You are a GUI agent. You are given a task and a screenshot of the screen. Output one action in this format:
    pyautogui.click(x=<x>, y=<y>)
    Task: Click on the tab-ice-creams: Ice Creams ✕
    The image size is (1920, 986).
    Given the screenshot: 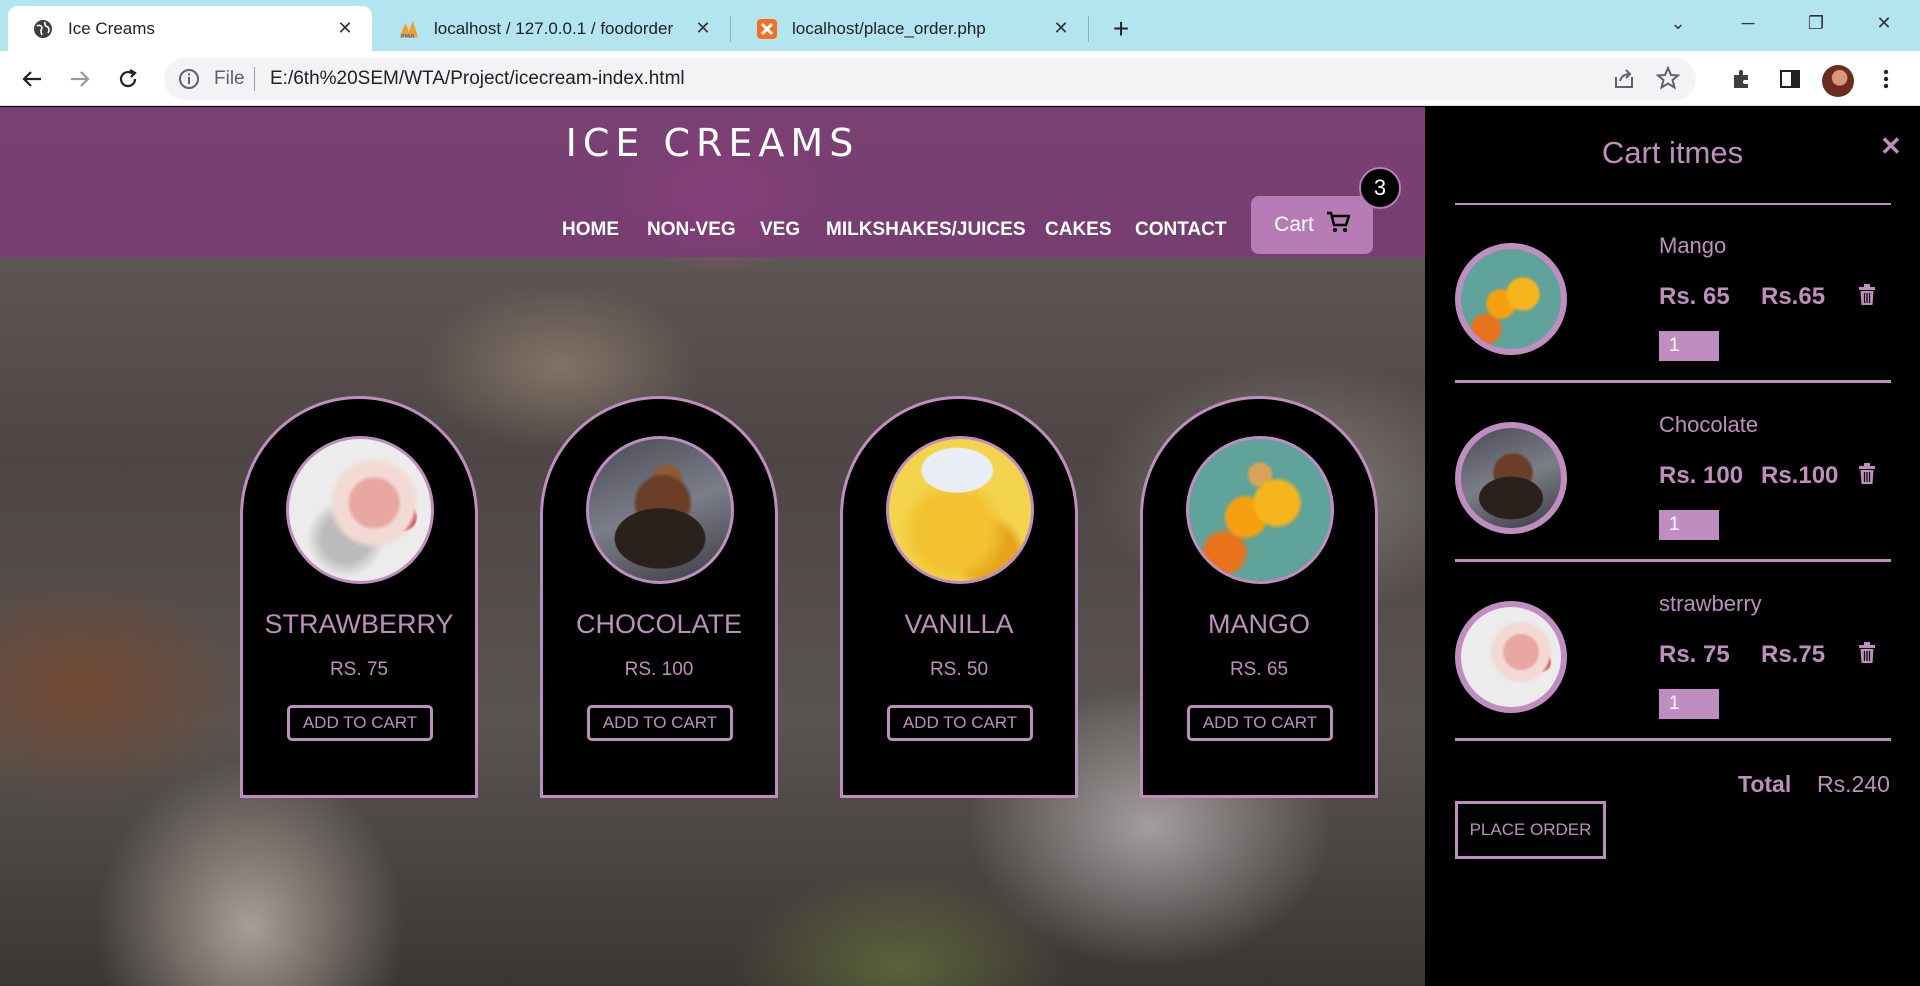 What is the action you would take?
    pyautogui.click(x=190, y=28)
    